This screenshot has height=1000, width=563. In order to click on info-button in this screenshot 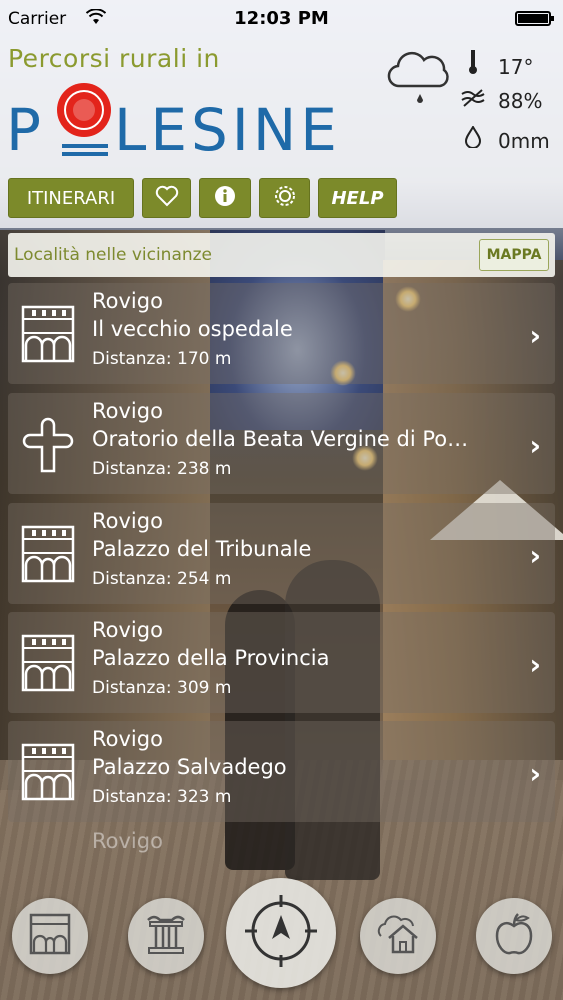, I will do `click(225, 198)`.